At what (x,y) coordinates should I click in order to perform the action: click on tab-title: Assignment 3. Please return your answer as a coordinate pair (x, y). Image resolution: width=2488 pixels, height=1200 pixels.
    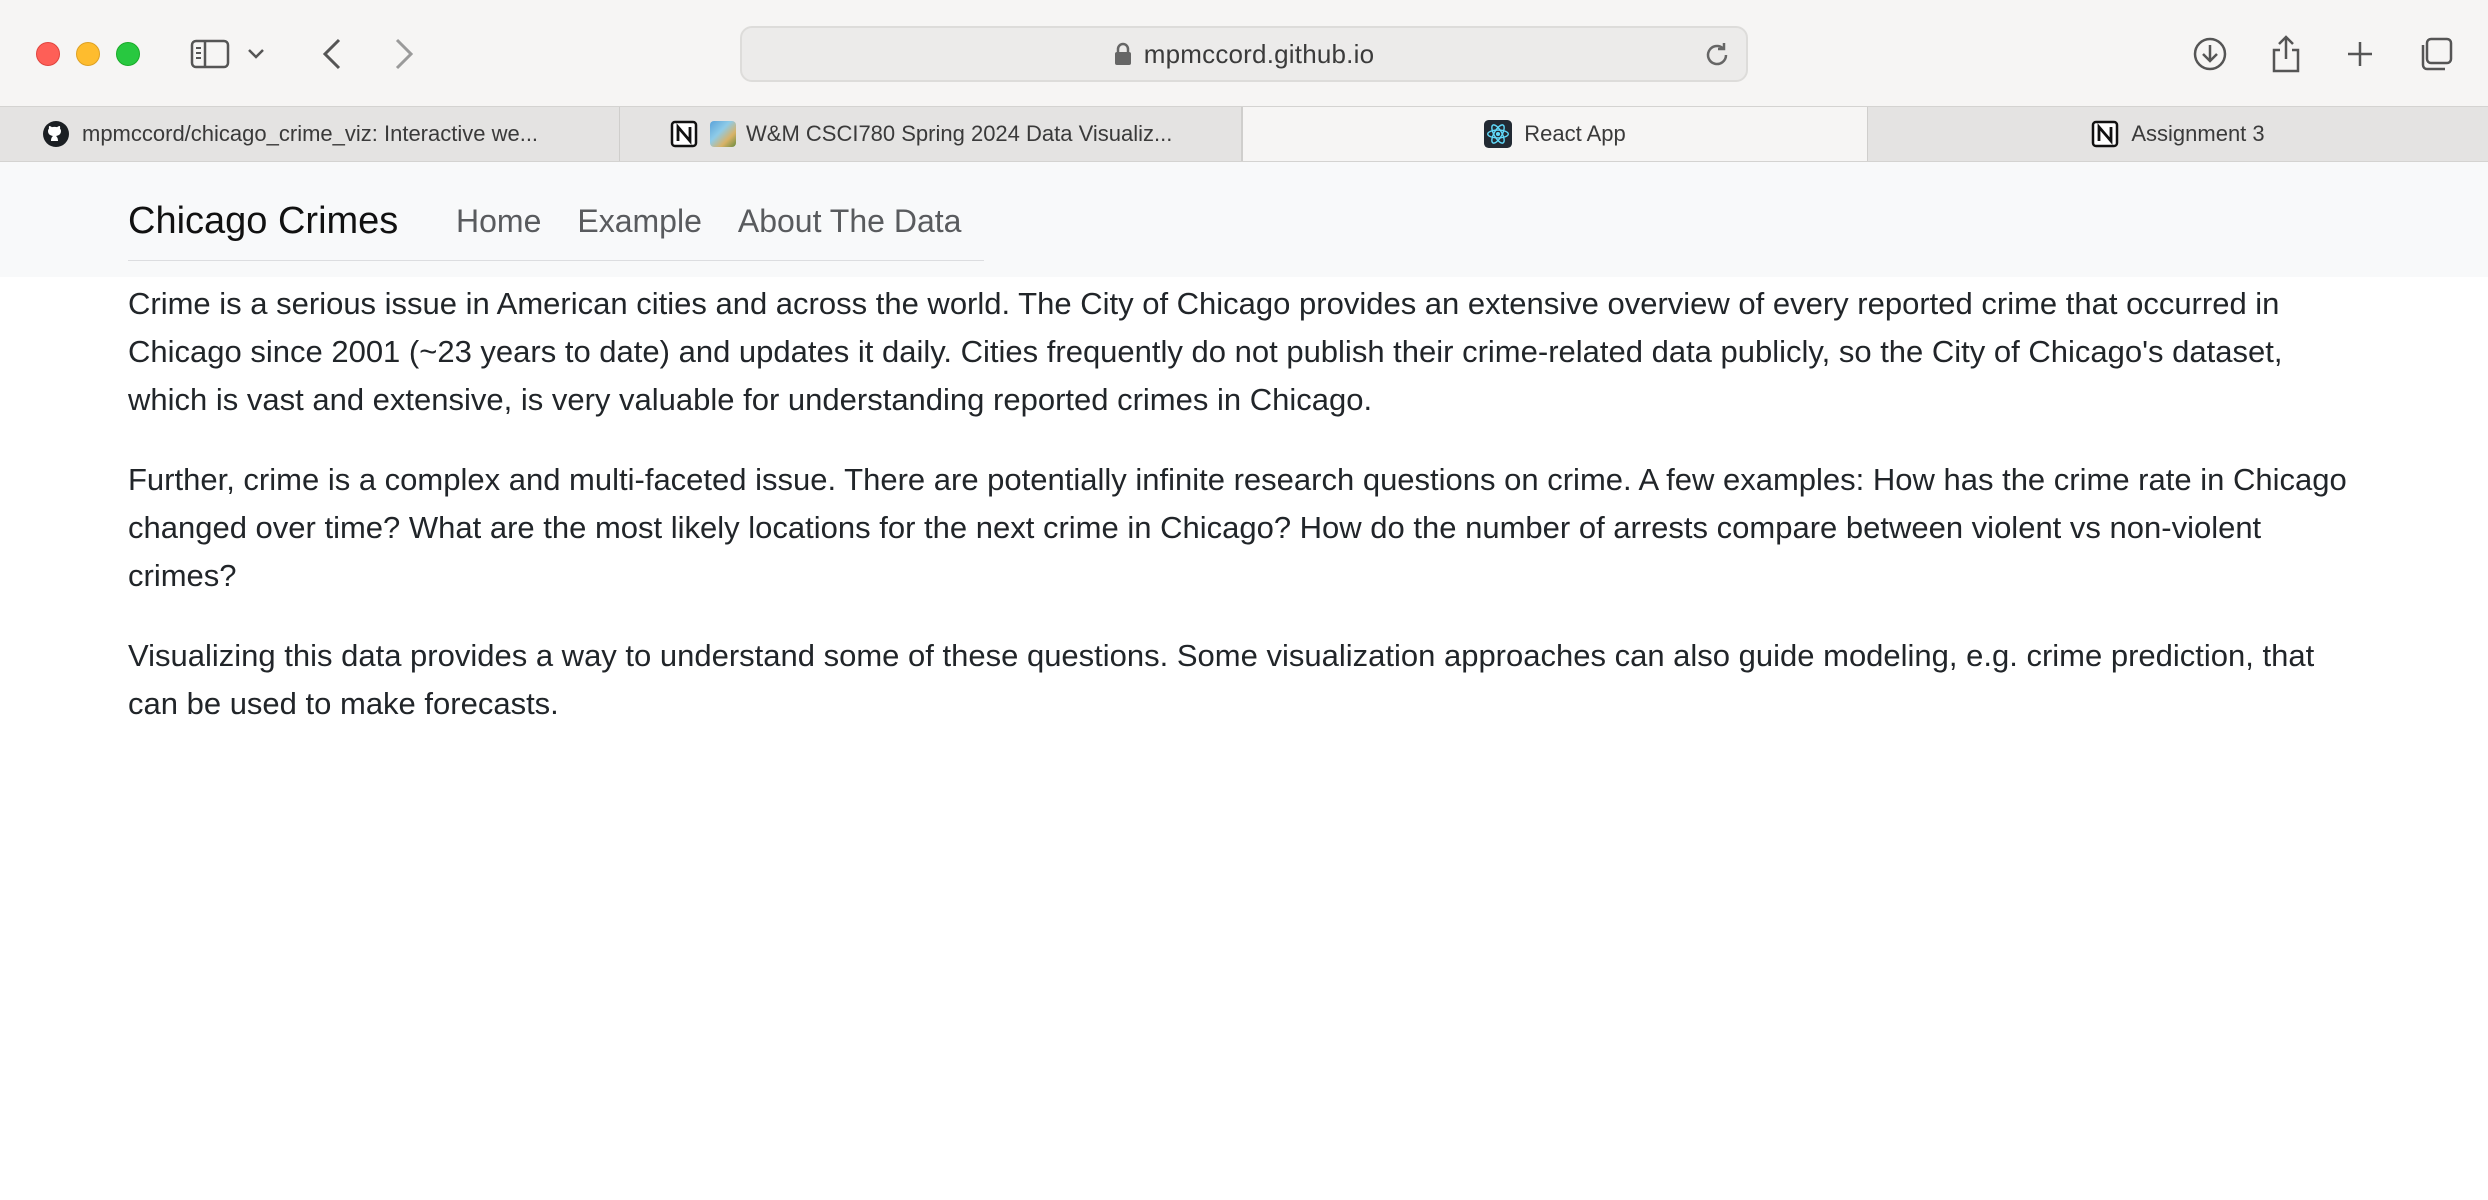
    Looking at the image, I should click on (2198, 133).